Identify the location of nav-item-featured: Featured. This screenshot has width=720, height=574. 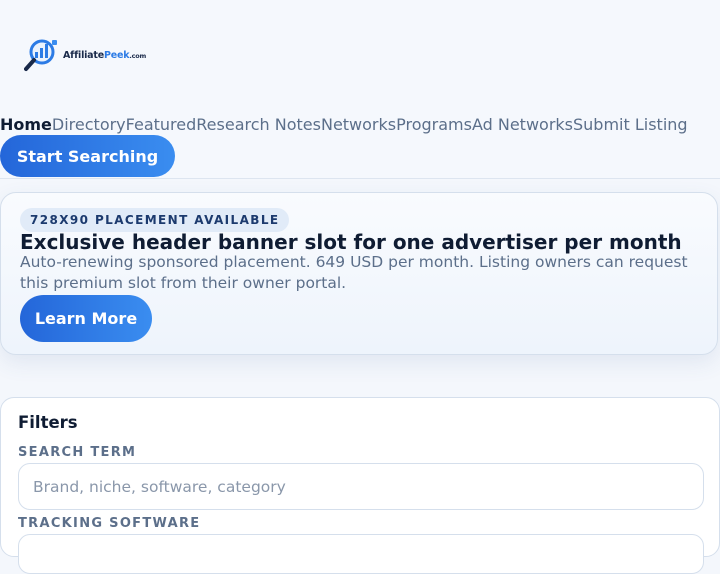
(161, 125).